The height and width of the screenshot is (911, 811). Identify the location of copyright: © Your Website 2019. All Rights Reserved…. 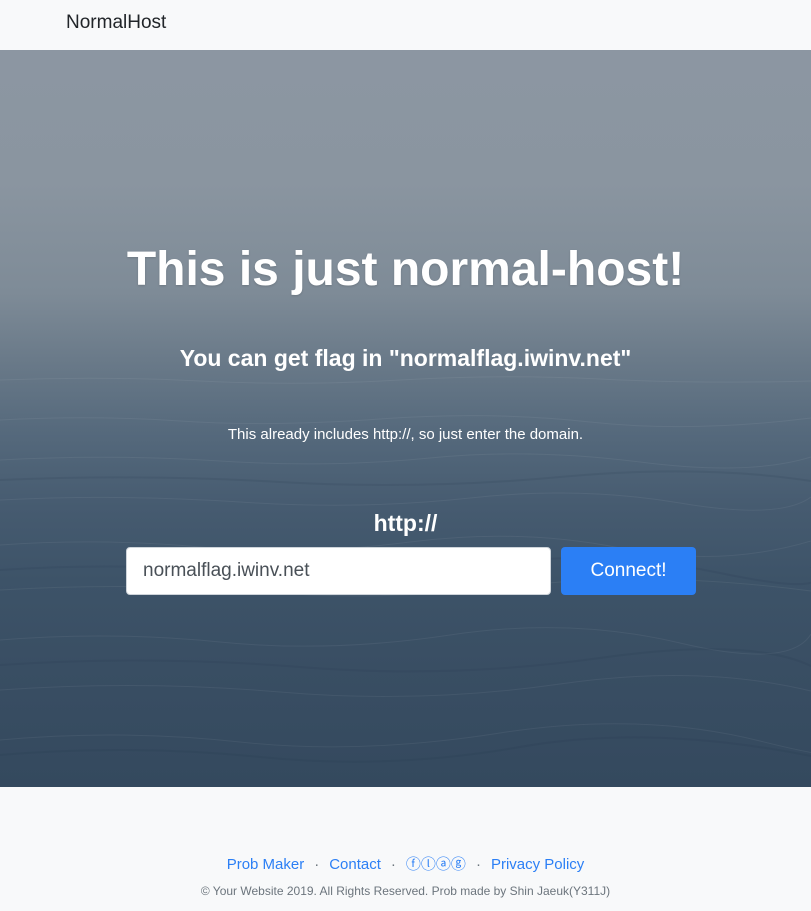
(405, 891).